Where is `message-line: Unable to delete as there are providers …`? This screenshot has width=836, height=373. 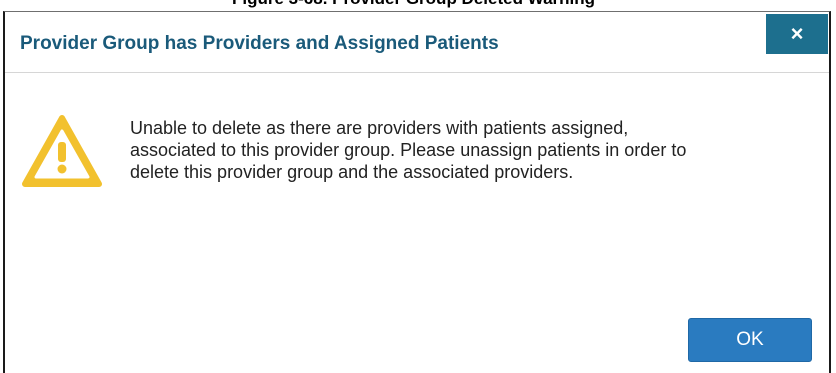 message-line: Unable to delete as there are providers … is located at coordinates (379, 128).